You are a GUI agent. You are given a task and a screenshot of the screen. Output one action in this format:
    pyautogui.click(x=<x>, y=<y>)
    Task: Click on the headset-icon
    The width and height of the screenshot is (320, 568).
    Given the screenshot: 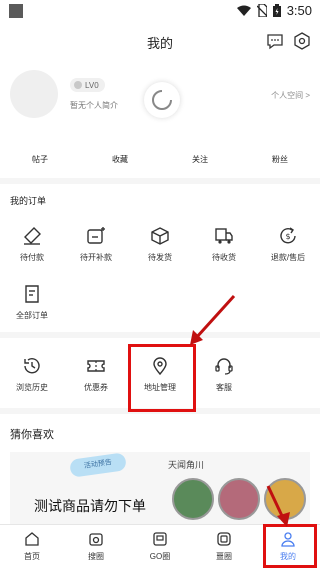 What is the action you would take?
    pyautogui.click(x=224, y=366)
    